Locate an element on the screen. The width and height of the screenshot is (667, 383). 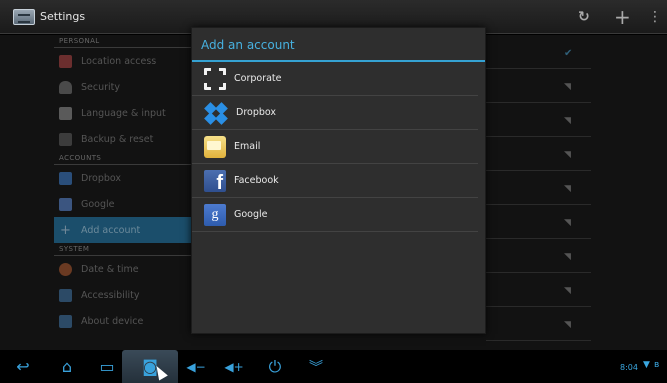
account-option-label: Corporate is located at coordinates (258, 78).